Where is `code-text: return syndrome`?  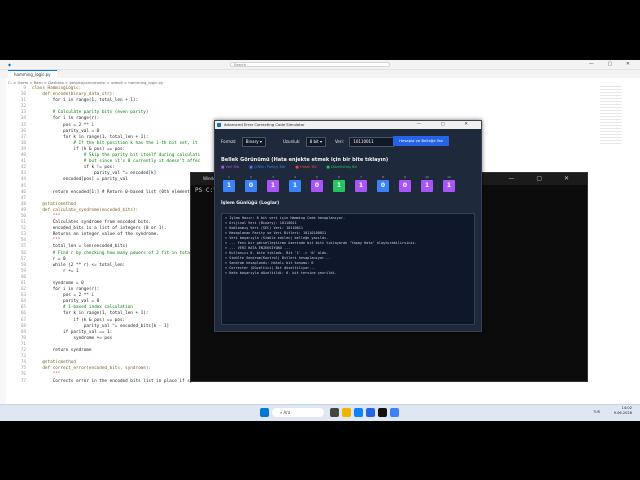 code-text: return syndrome is located at coordinates (62, 351).